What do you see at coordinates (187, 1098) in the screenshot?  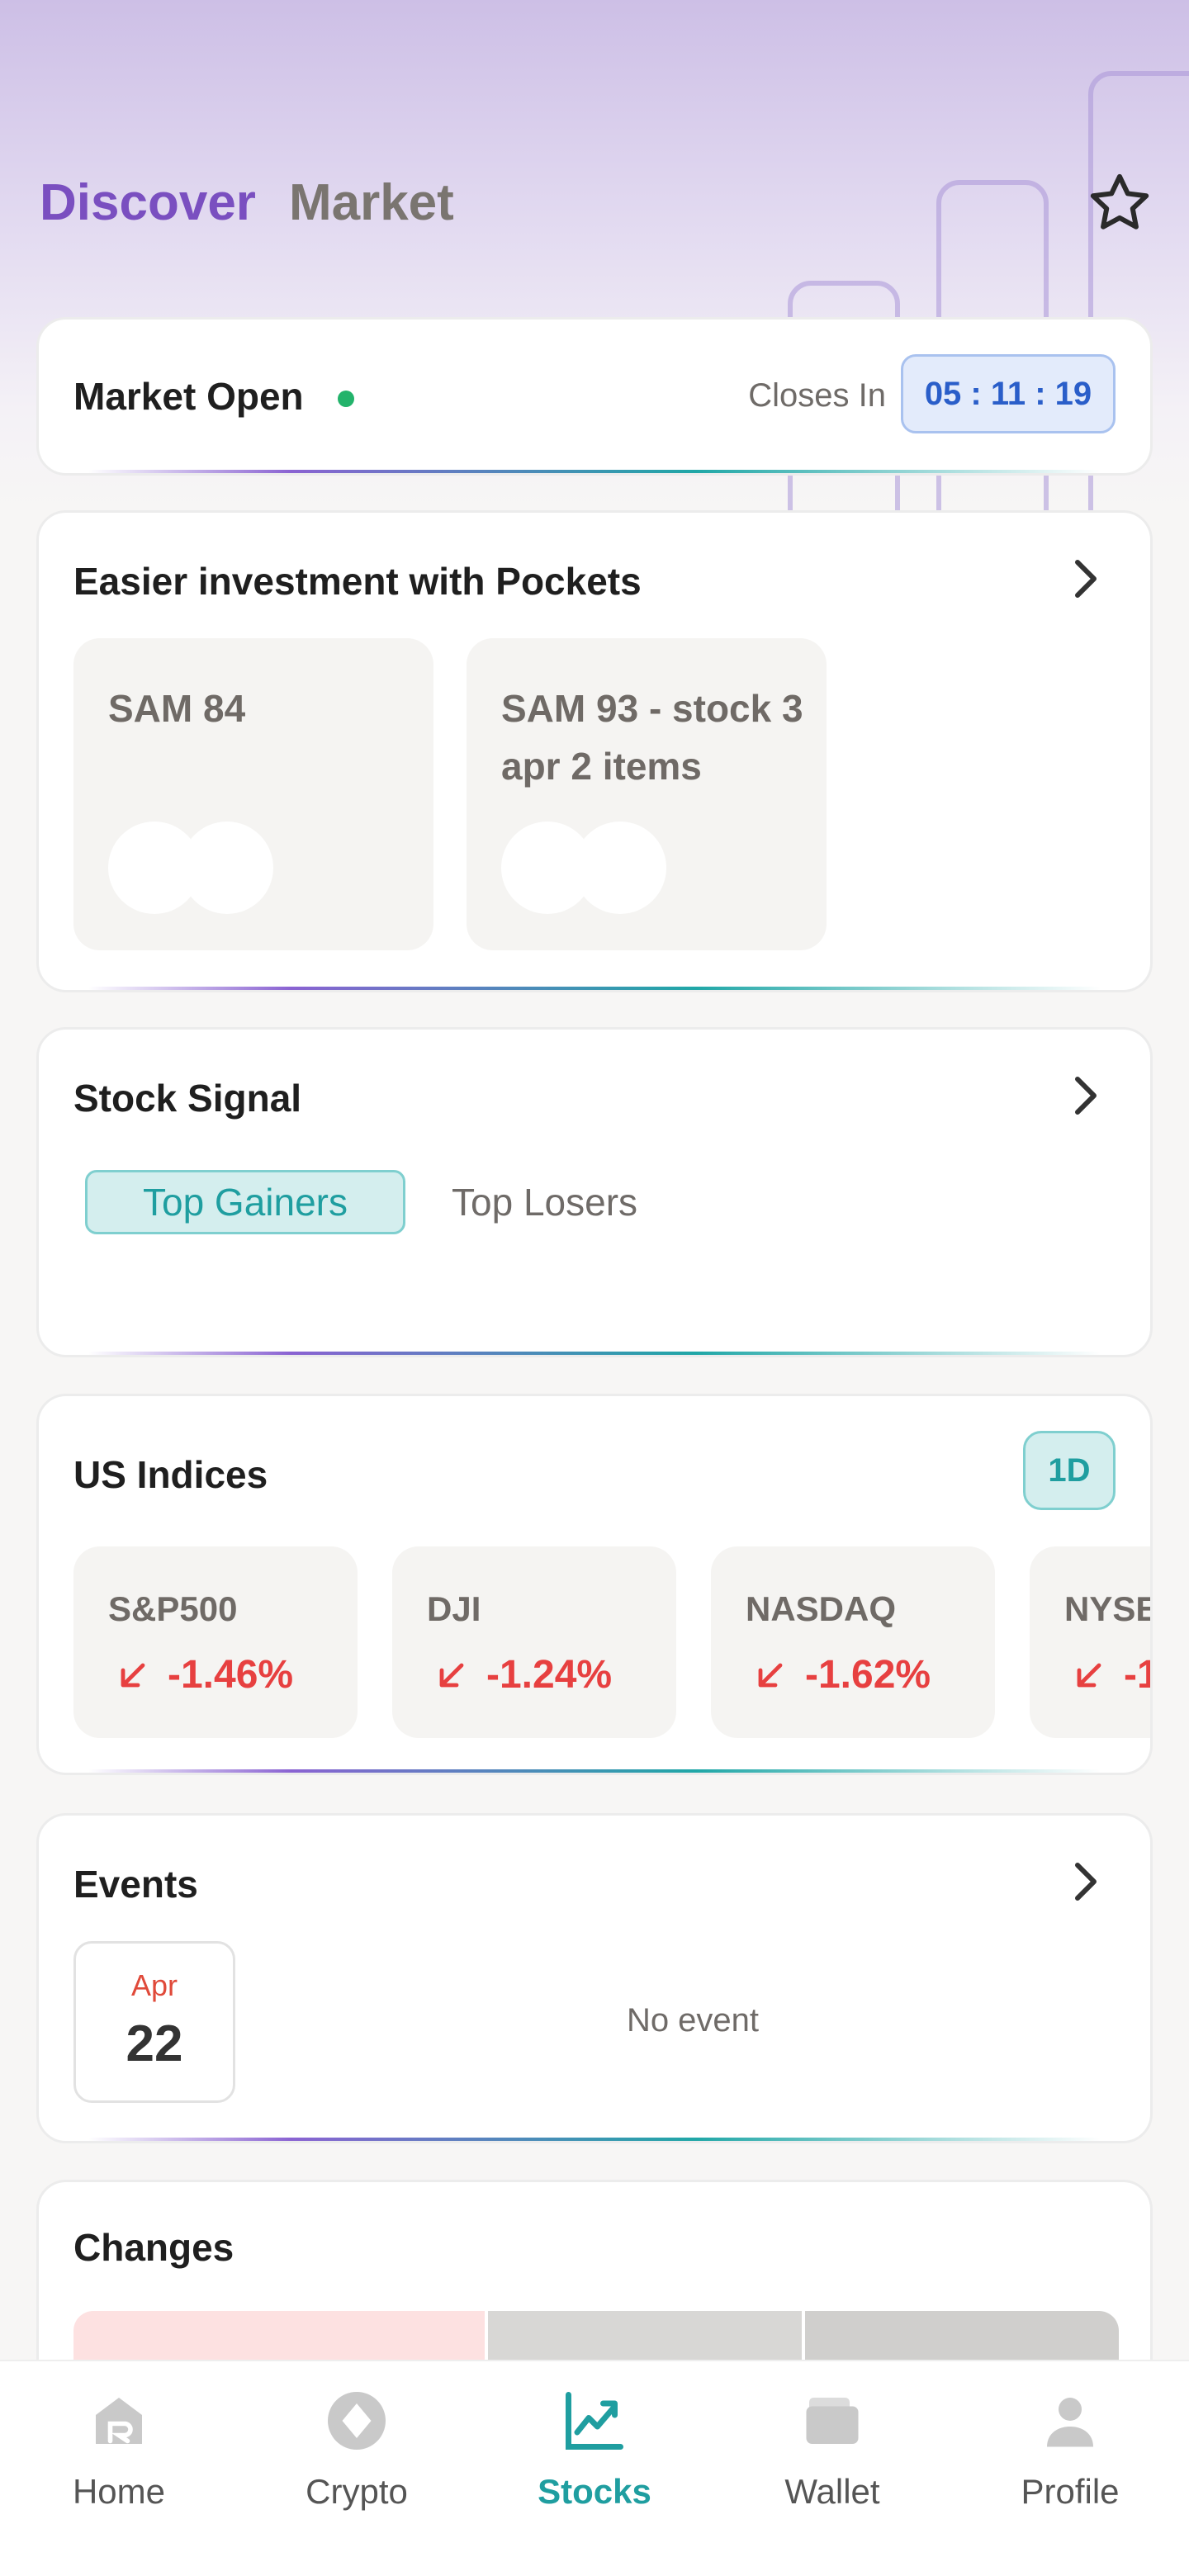 I see `stock-signal-title: Stock Signal` at bounding box center [187, 1098].